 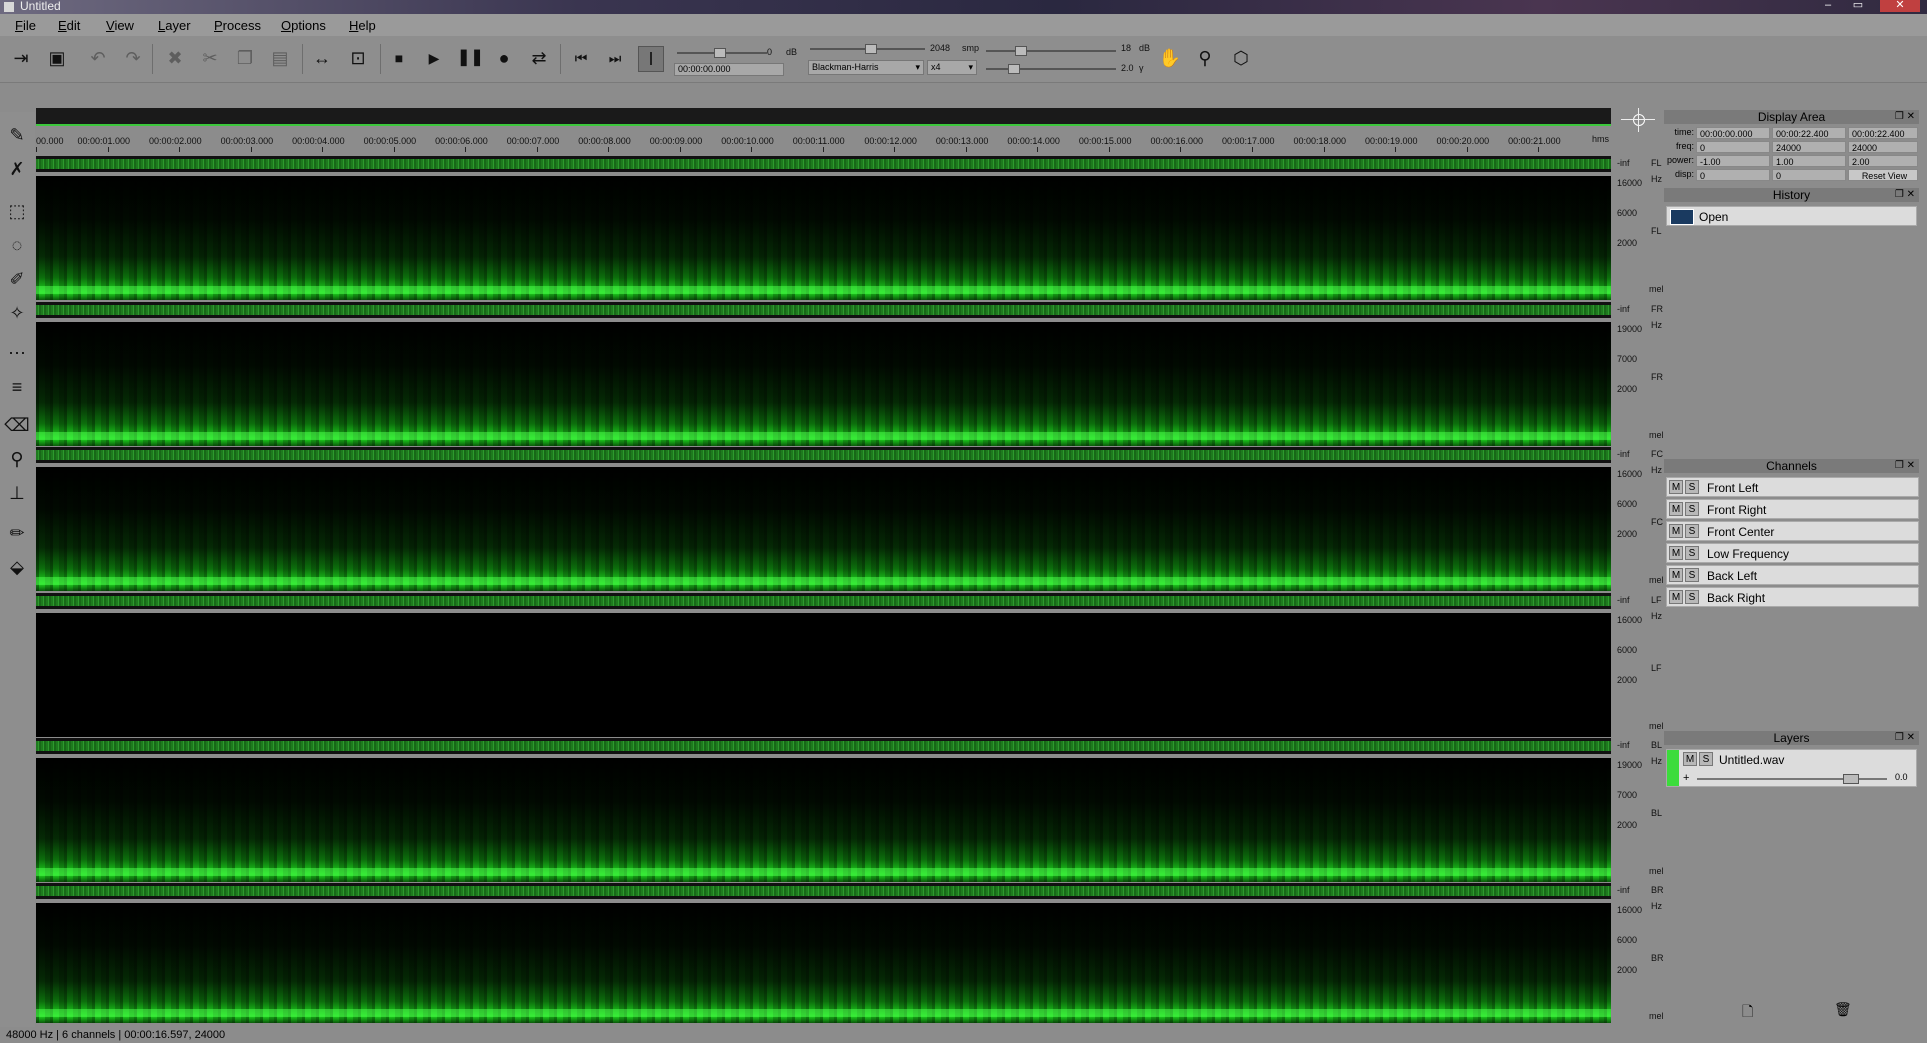 I want to click on spectrogram-fl, so click(x=823, y=238).